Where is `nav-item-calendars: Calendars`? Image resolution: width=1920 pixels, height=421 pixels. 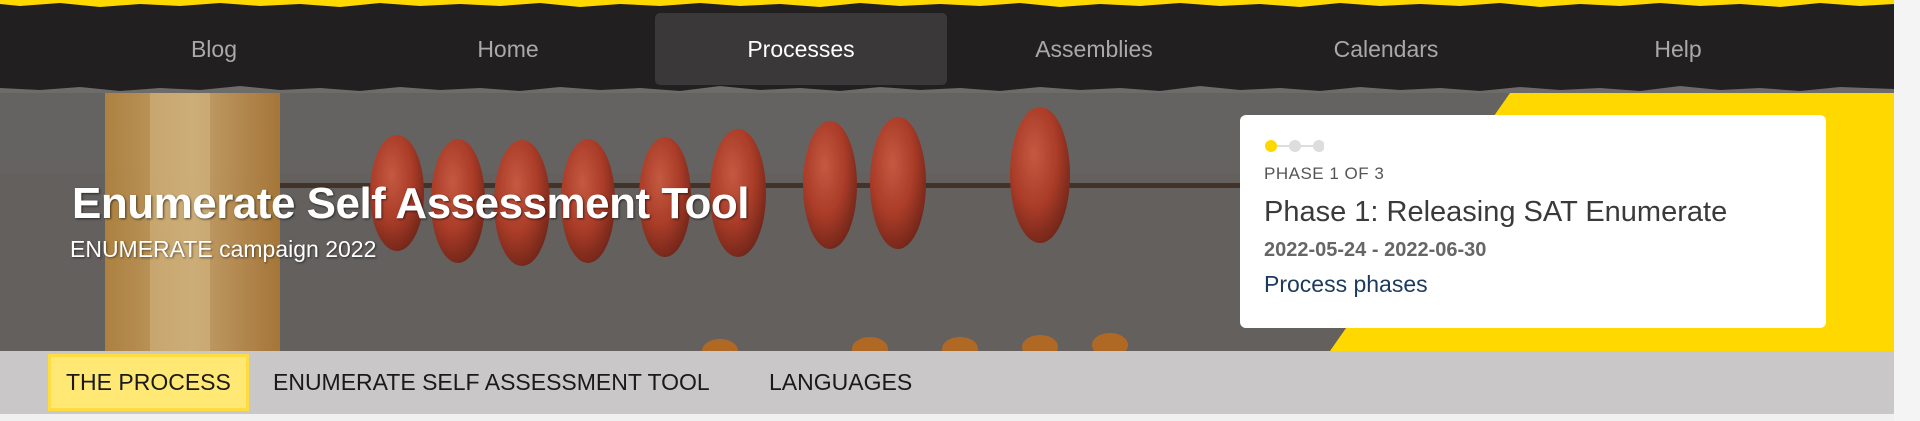 nav-item-calendars: Calendars is located at coordinates (1386, 49).